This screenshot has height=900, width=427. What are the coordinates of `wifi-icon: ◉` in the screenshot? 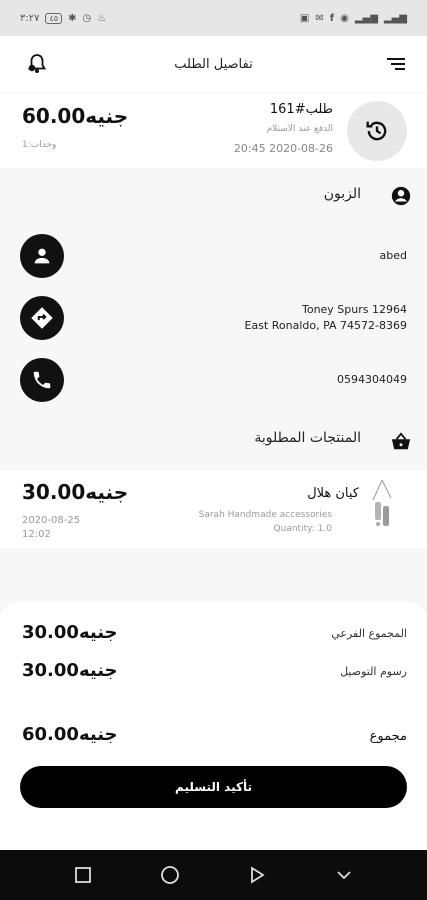 It's located at (344, 18).